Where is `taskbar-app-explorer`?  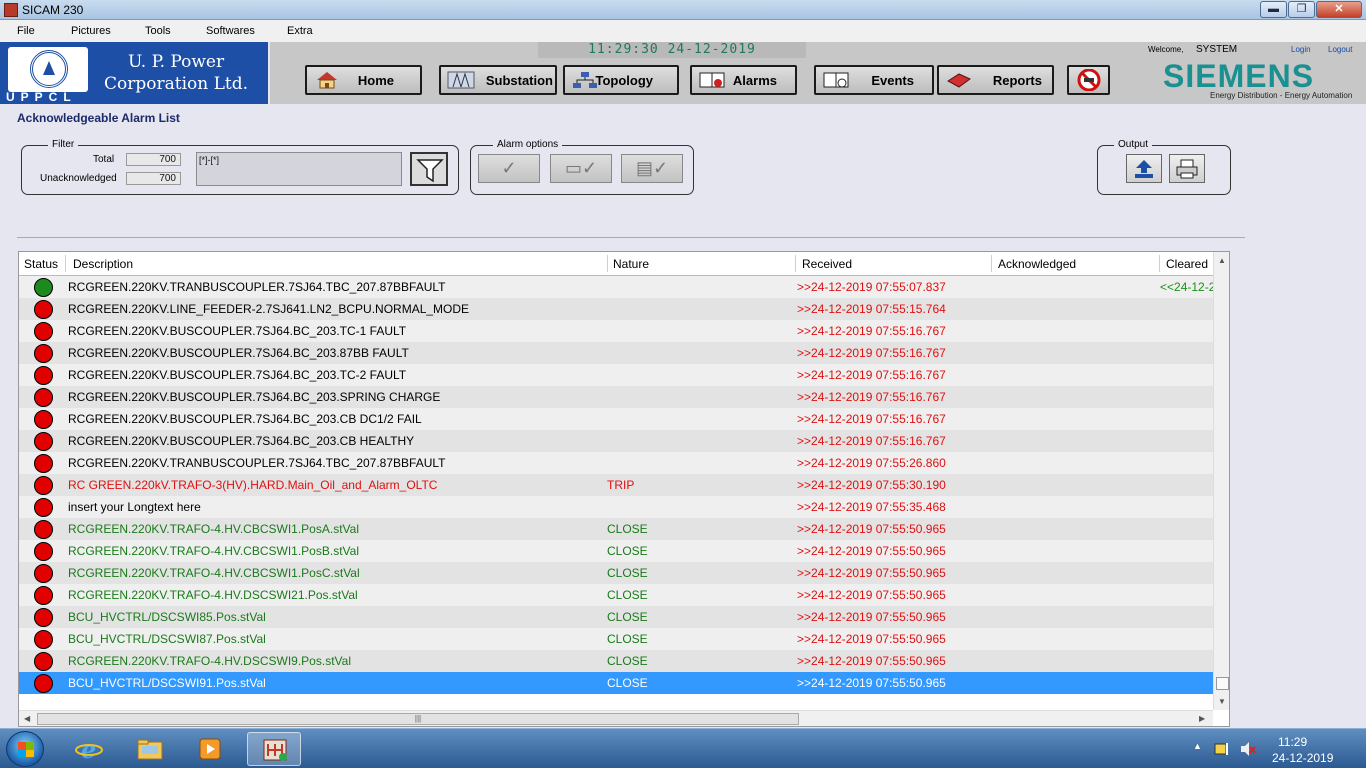 taskbar-app-explorer is located at coordinates (150, 749).